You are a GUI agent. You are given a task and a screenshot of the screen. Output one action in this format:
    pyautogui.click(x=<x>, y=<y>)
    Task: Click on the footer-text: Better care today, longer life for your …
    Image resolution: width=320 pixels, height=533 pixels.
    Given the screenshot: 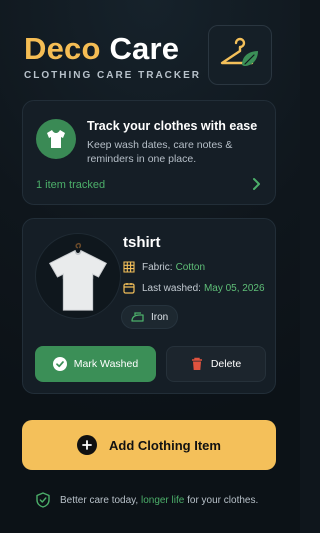 What is the action you would take?
    pyautogui.click(x=159, y=500)
    